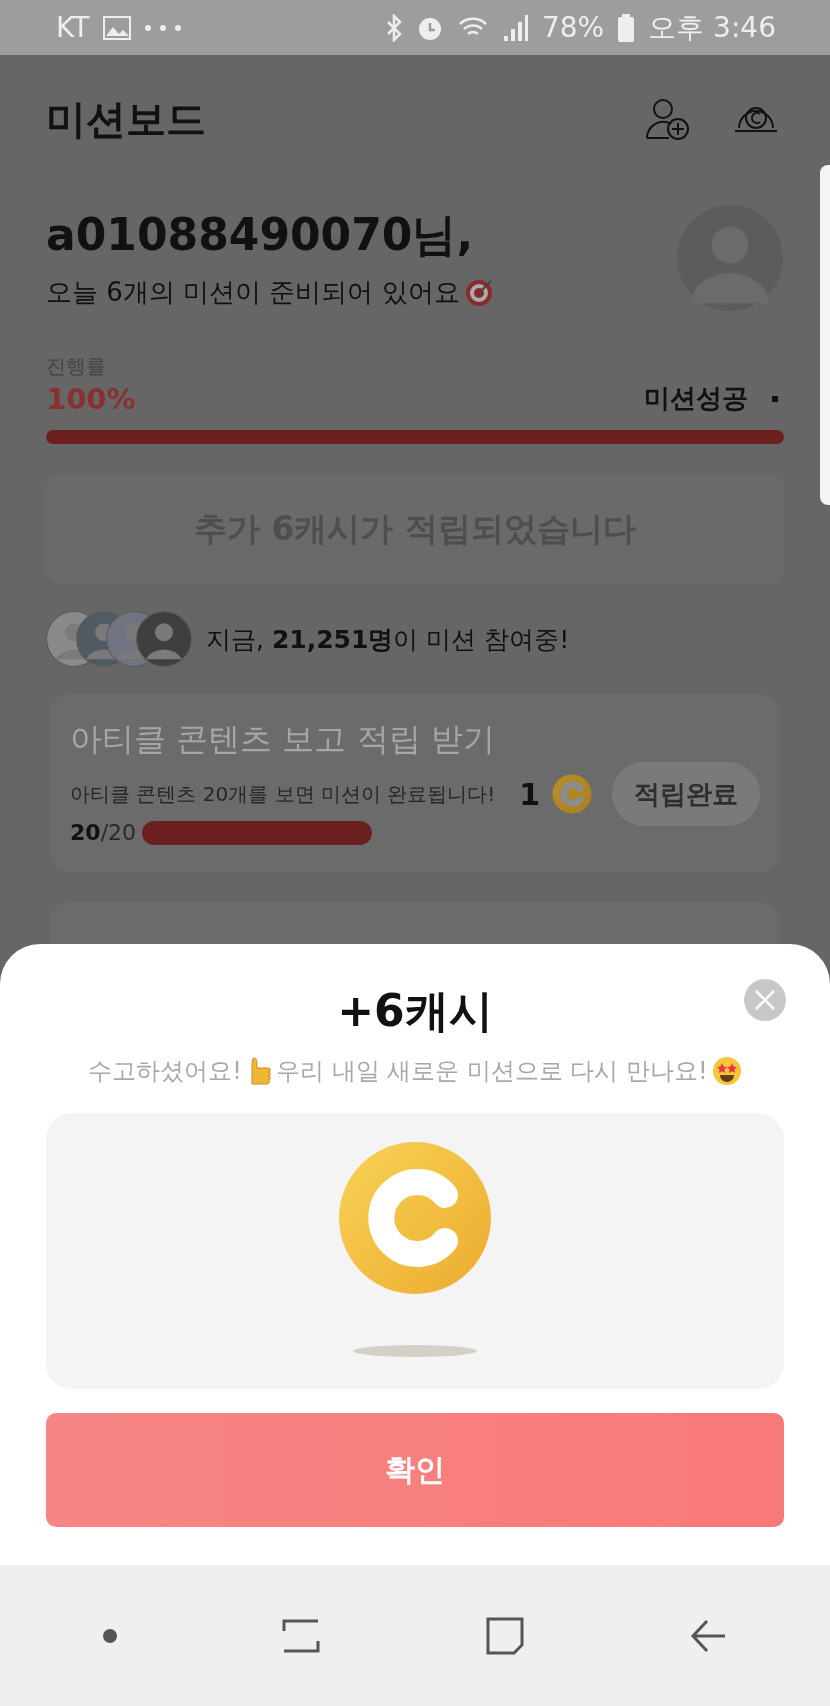 The image size is (830, 1706). What do you see at coordinates (109, 1635) in the screenshot?
I see `dot-icon` at bounding box center [109, 1635].